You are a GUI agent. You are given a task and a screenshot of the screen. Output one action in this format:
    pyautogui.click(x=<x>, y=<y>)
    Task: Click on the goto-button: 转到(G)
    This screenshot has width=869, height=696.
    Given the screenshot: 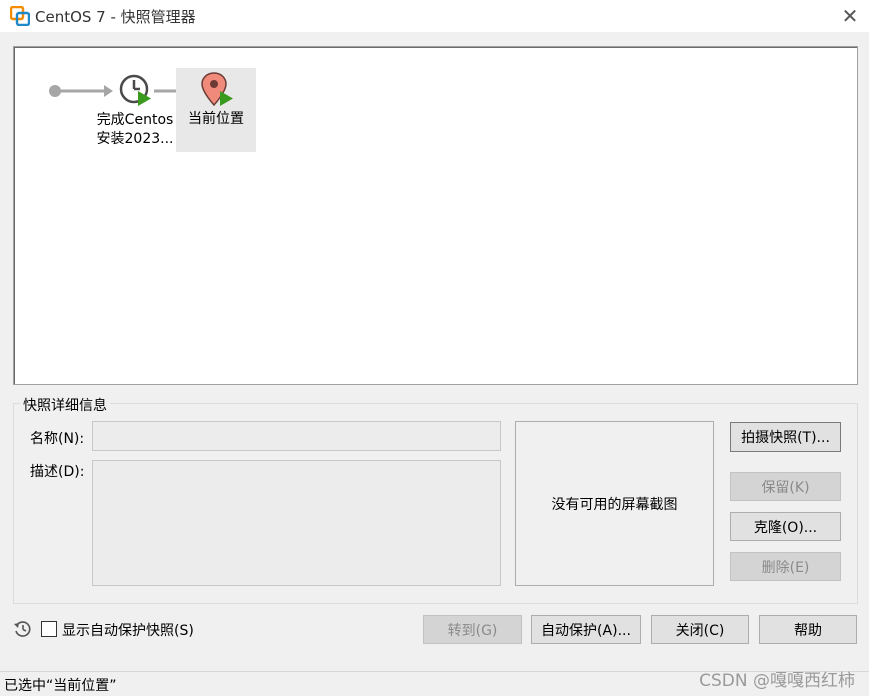 What is the action you would take?
    pyautogui.click(x=472, y=629)
    